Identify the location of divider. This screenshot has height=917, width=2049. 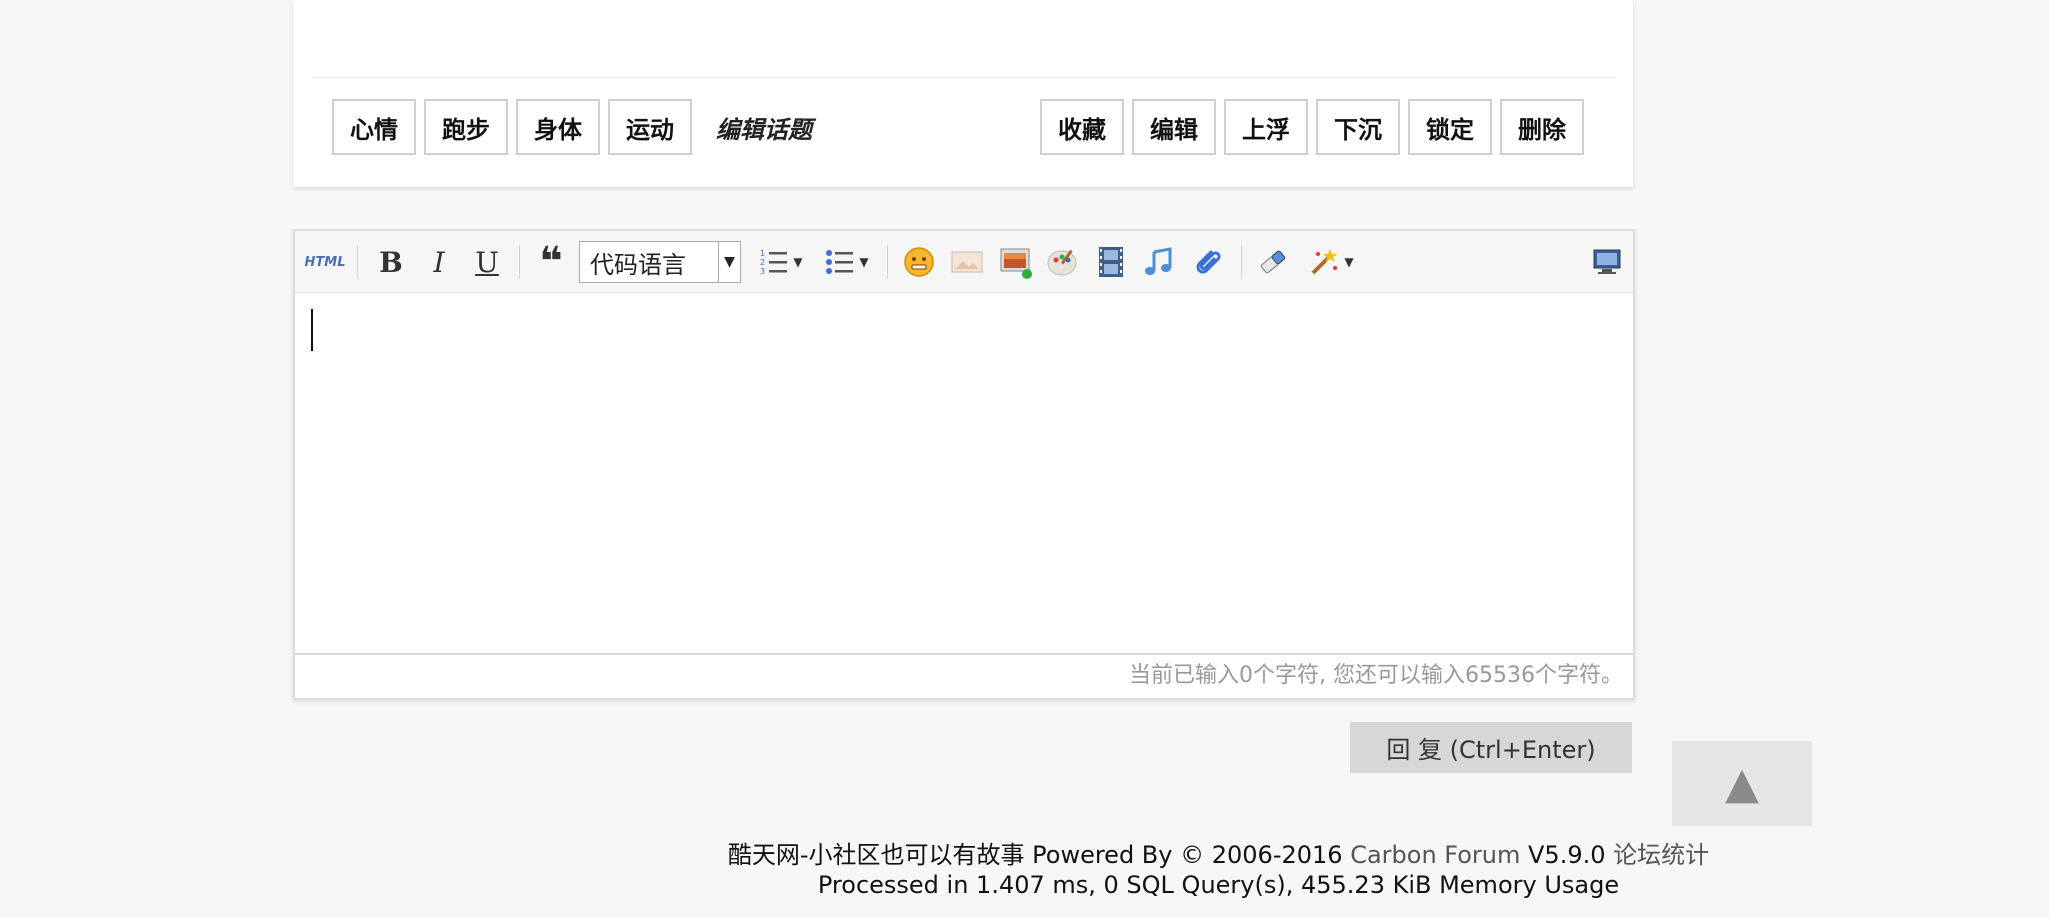
(963, 77).